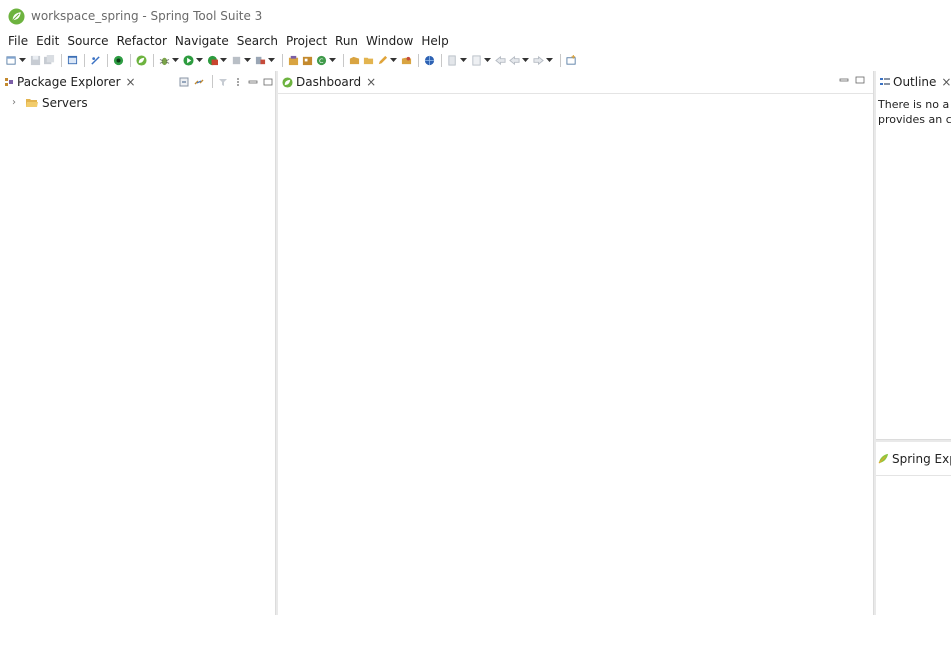 The width and height of the screenshot is (951, 658). What do you see at coordinates (463, 61) in the screenshot?
I see `search-dropdown-icon` at bounding box center [463, 61].